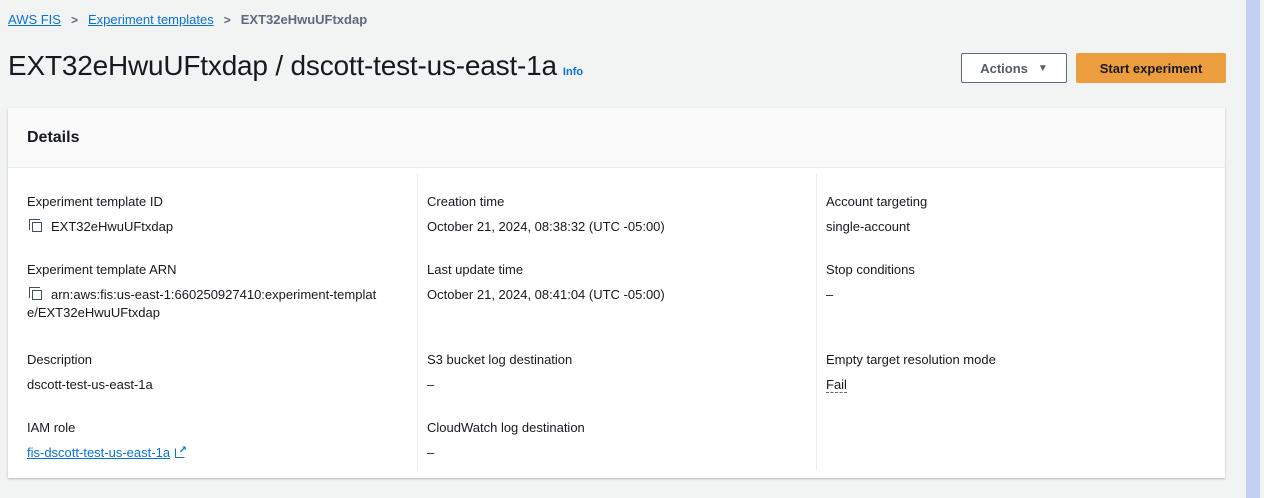 The height and width of the screenshot is (498, 1264). Describe the element at coordinates (431, 452) in the screenshot. I see `cloudwatch-log-value: –` at that location.